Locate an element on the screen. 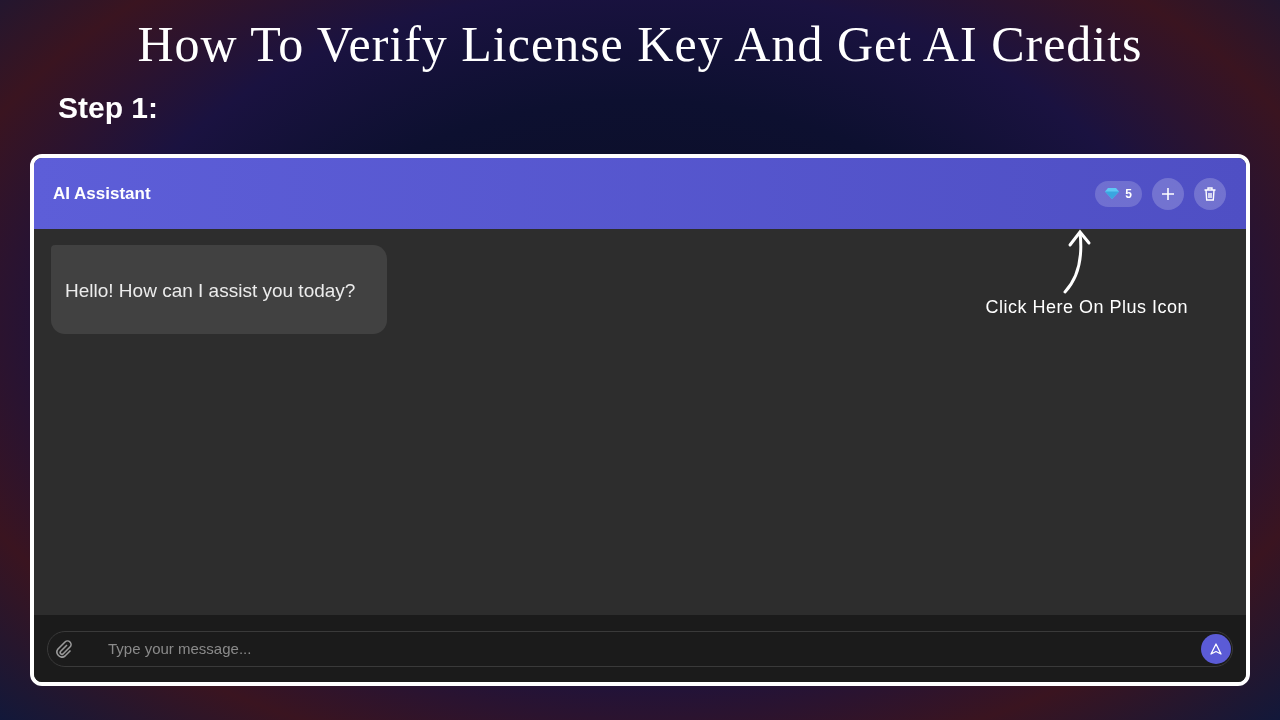 The image size is (1280, 720). step-label: Step 1: is located at coordinates (108, 108).